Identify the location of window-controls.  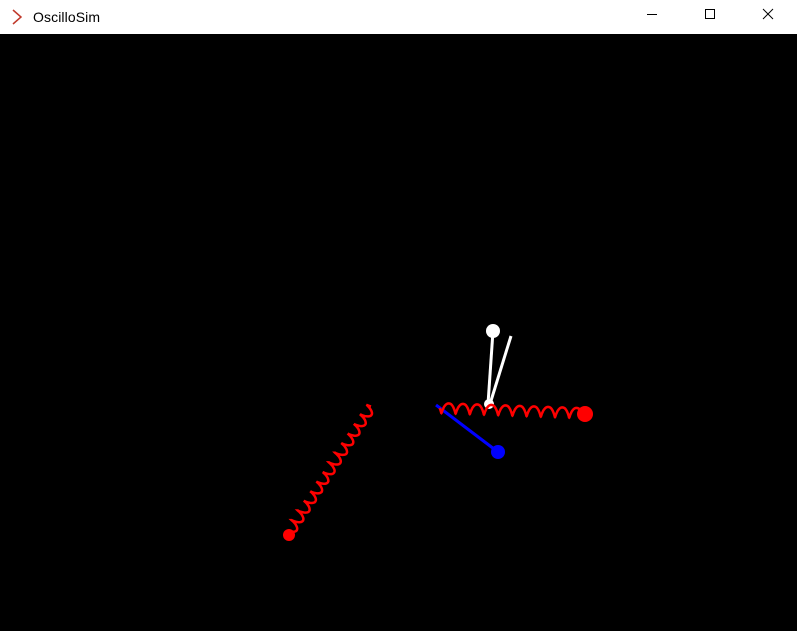
(710, 17).